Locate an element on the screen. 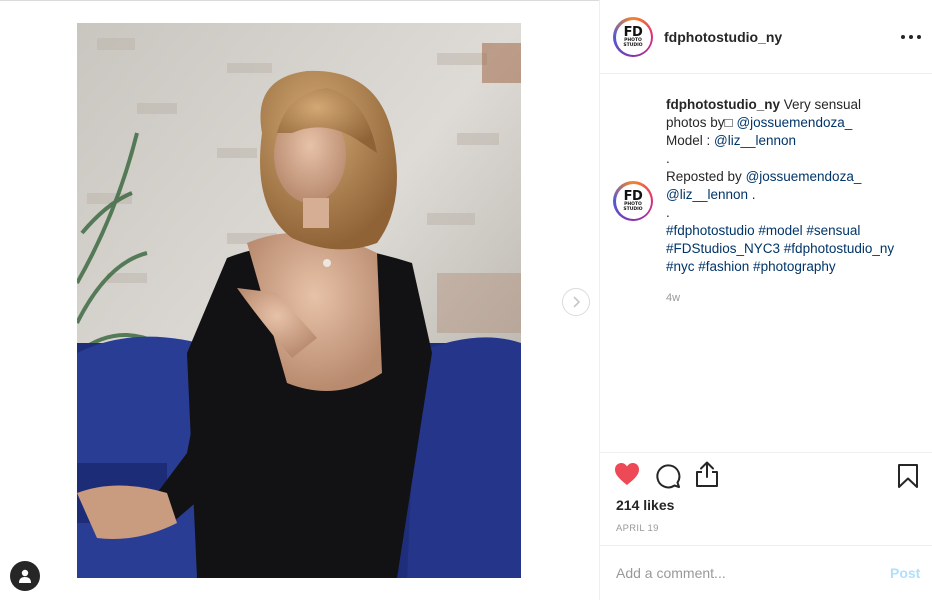 The height and width of the screenshot is (600, 932). next-photo-button is located at coordinates (576, 302).